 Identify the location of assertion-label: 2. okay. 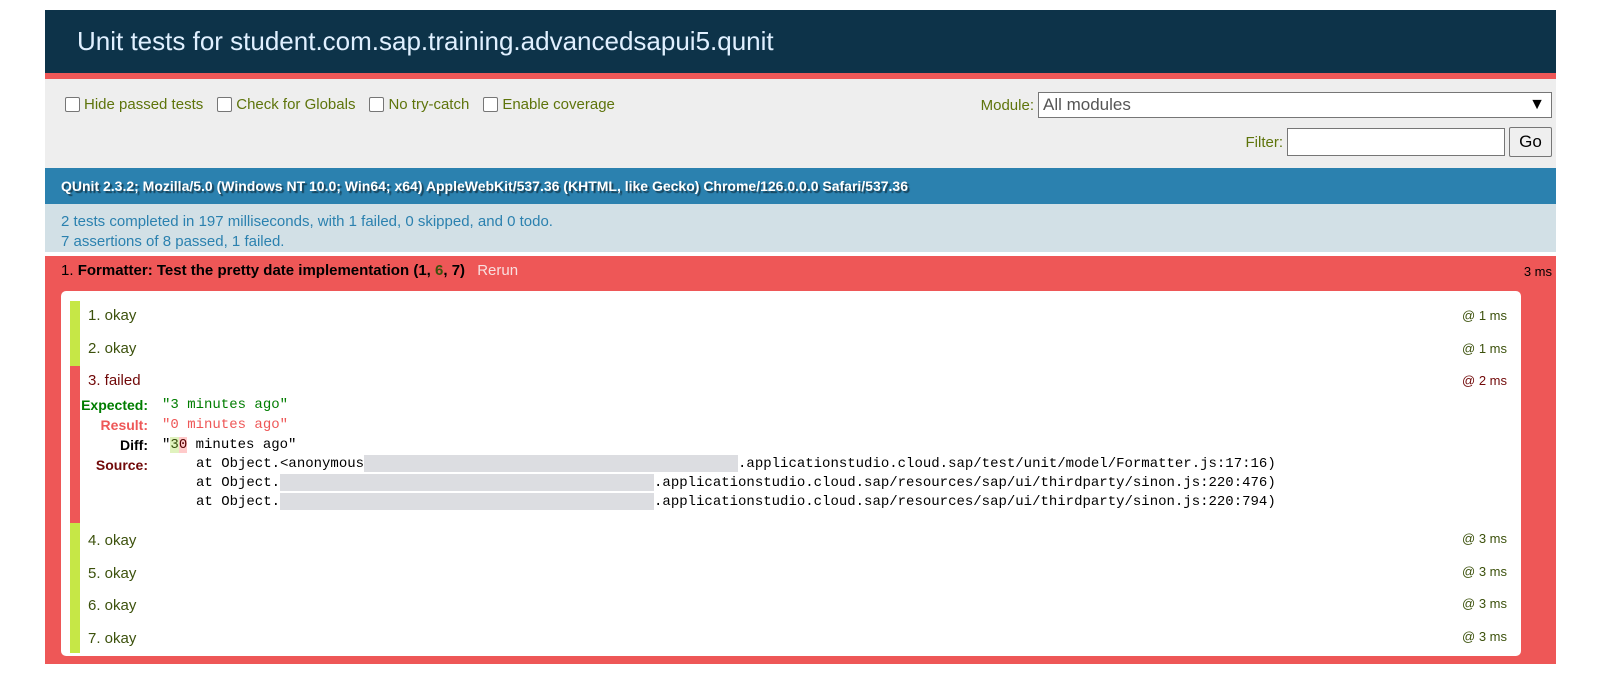
(112, 348).